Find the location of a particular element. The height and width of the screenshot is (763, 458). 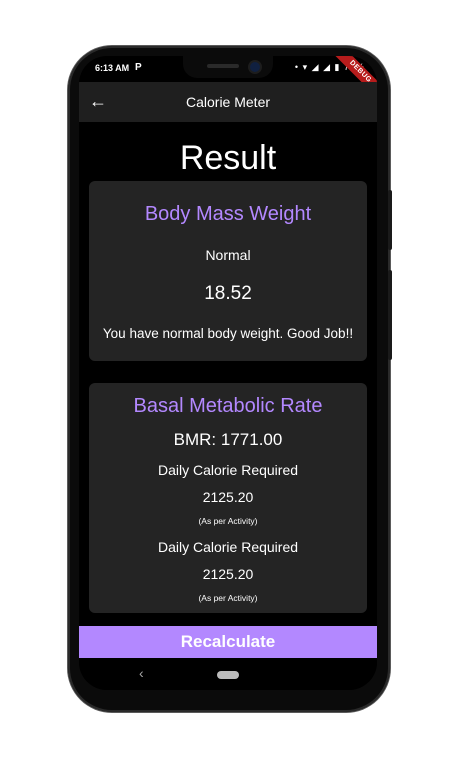

app-bar: ← Calorie Meter is located at coordinates (228, 102).